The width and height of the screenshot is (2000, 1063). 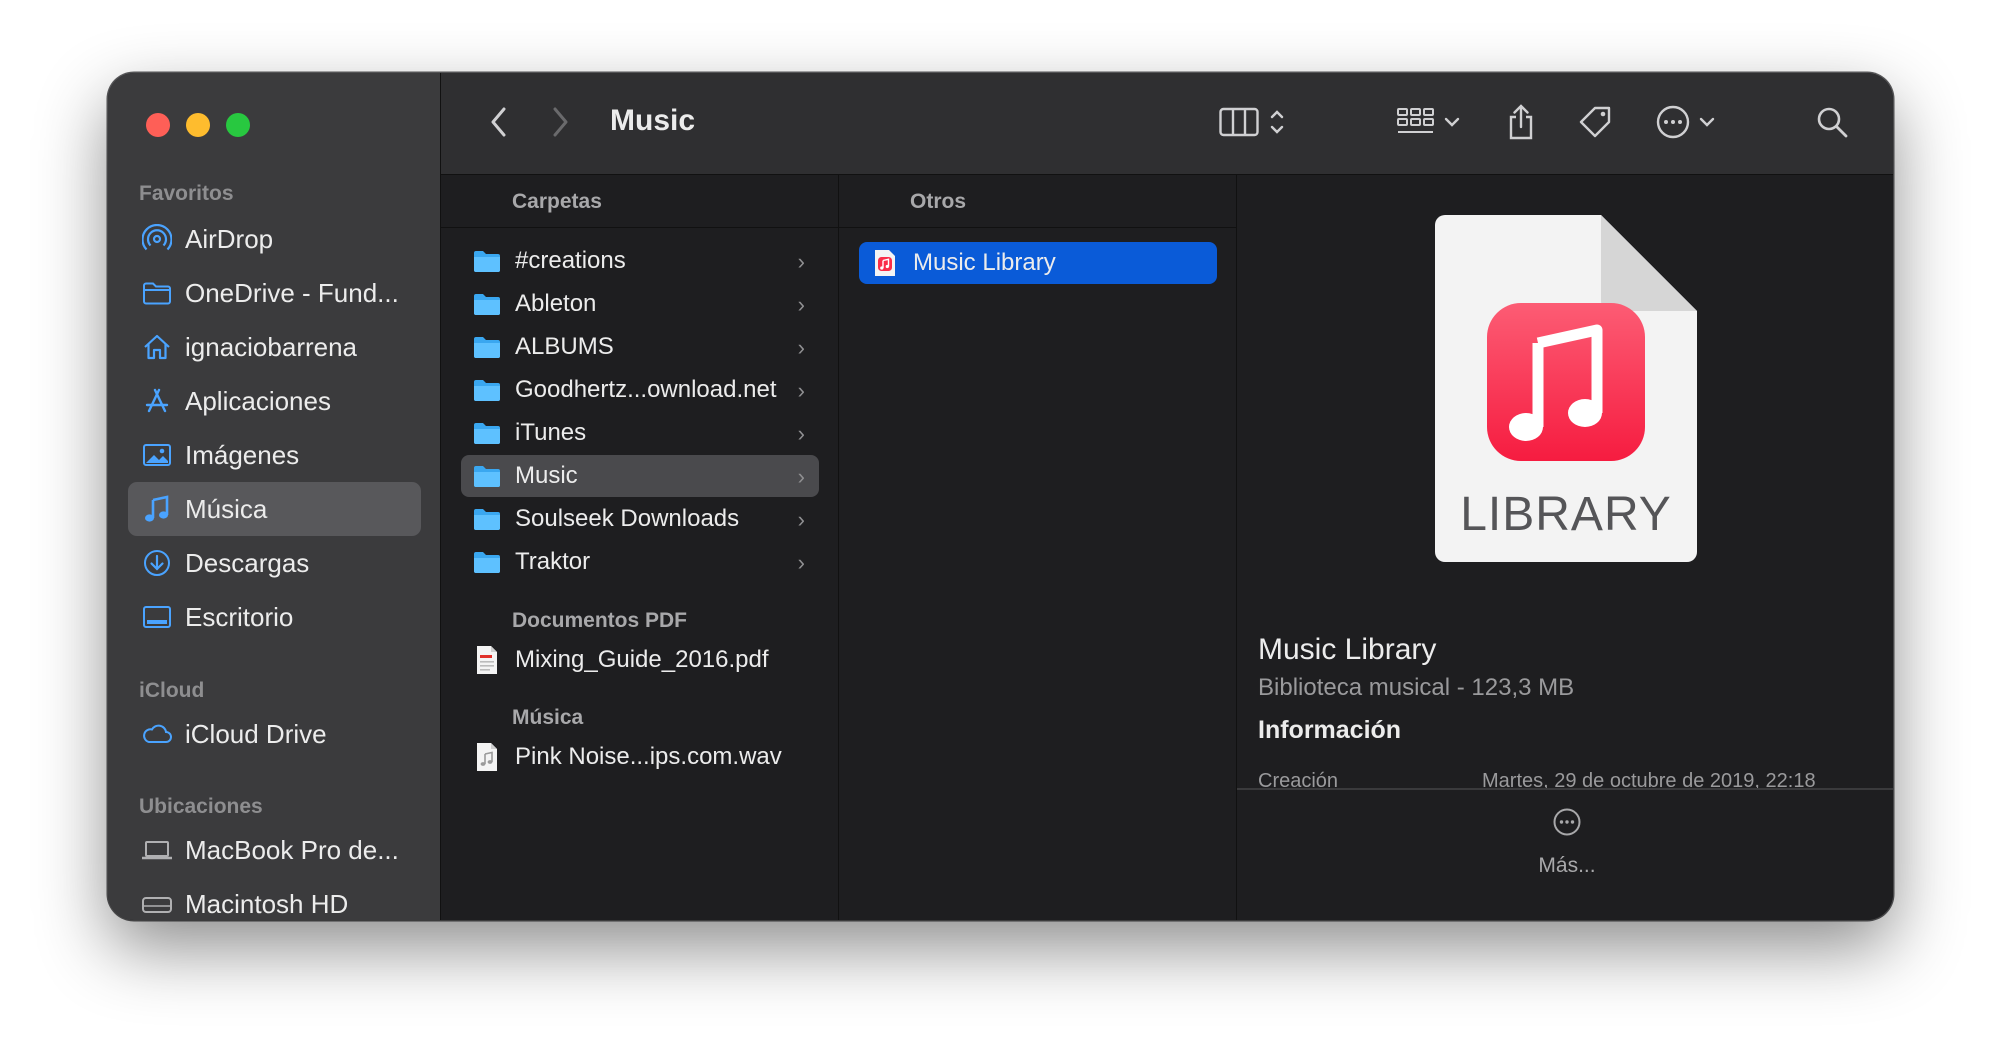 What do you see at coordinates (1673, 124) in the screenshot?
I see `more-actions-icon` at bounding box center [1673, 124].